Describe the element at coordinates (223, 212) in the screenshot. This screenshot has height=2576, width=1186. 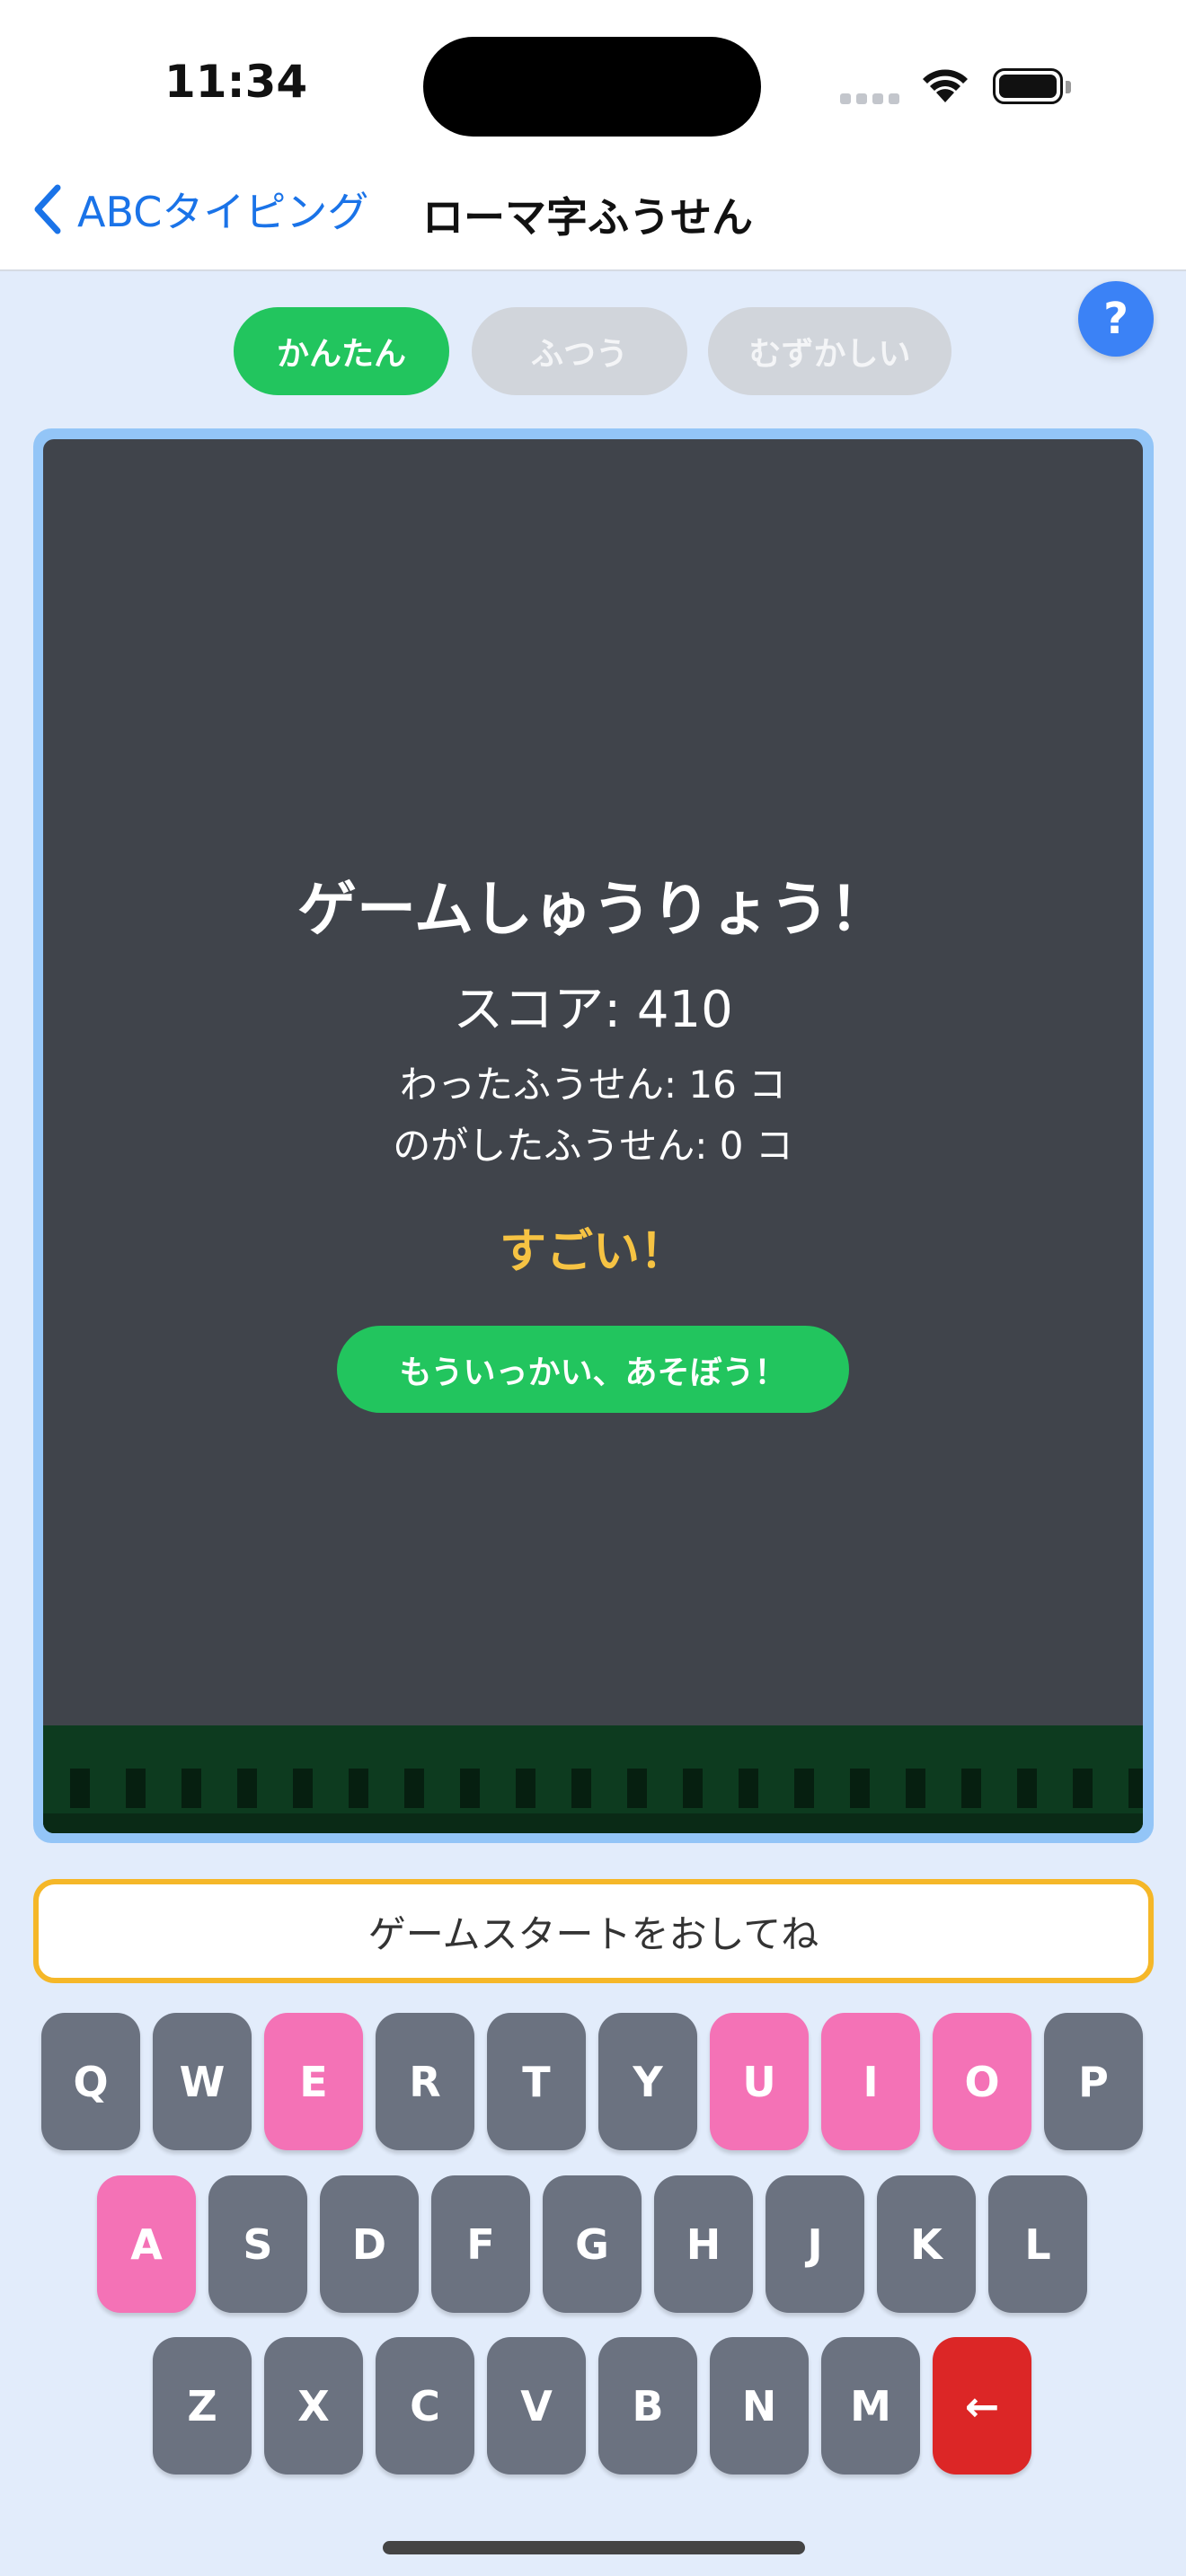
I see `back-label: ABCタイピング` at that location.